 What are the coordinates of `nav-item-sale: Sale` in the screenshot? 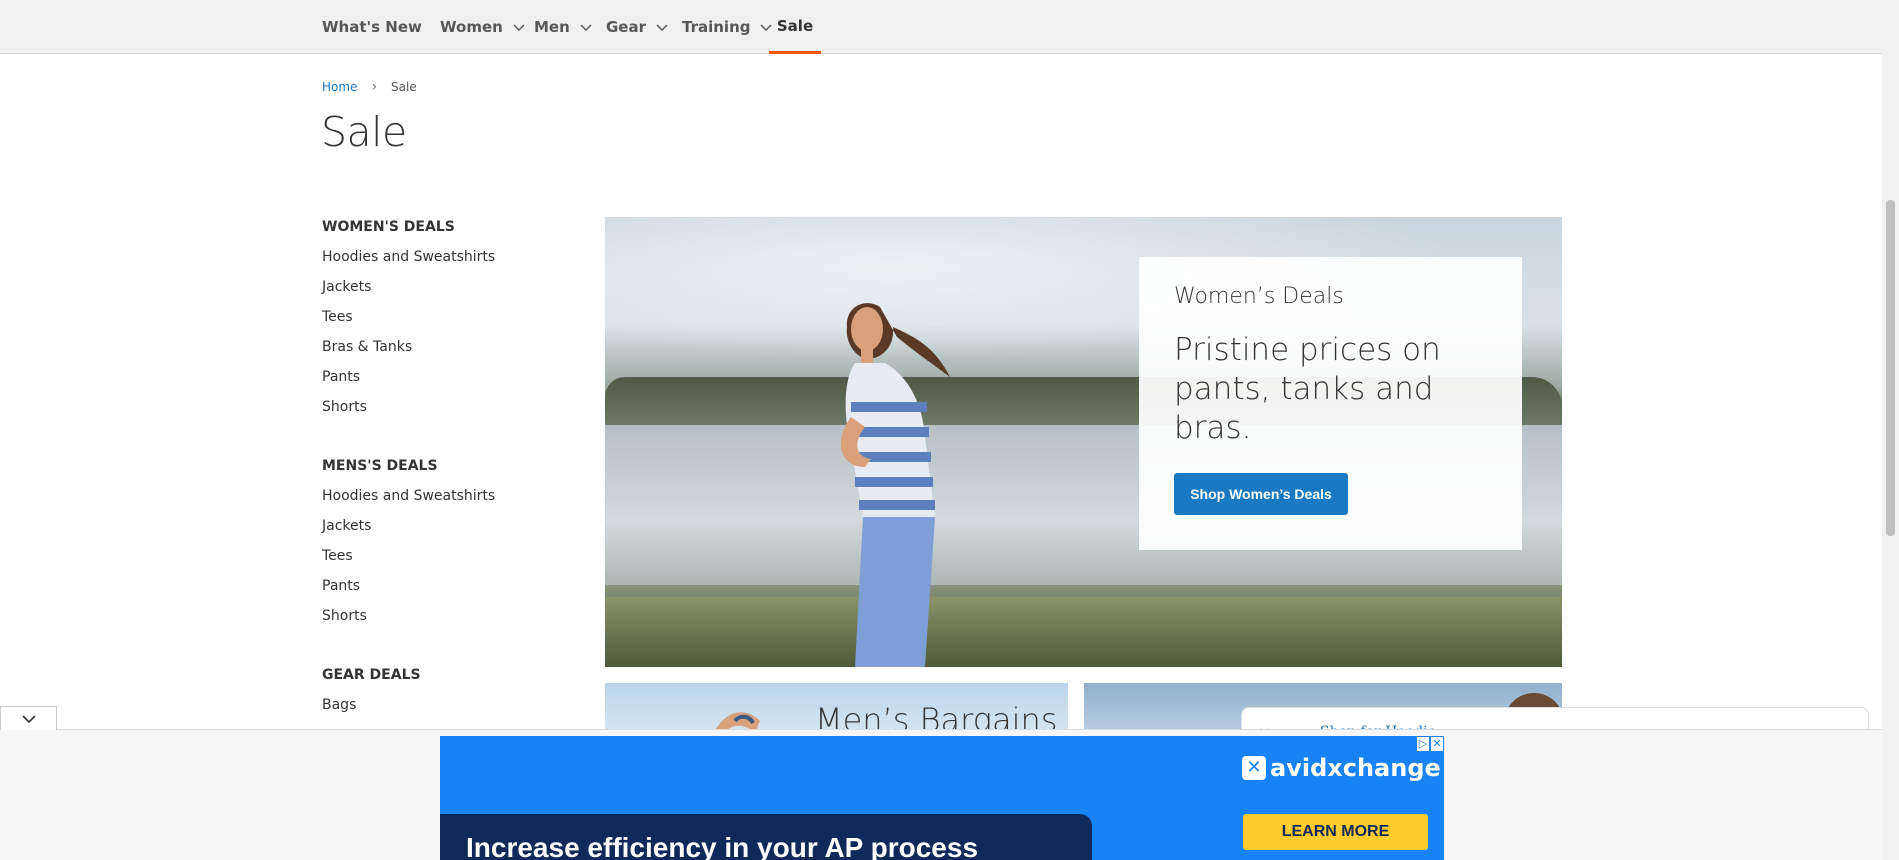 It's located at (795, 27).